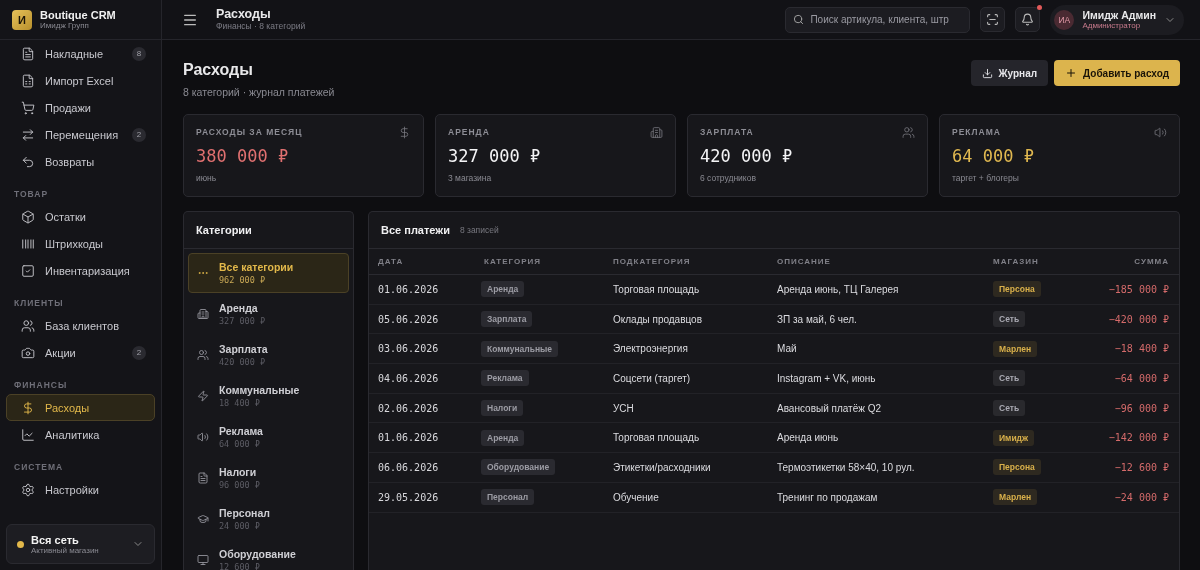 This screenshot has width=1200, height=570. I want to click on table-cell-text: Обучение, so click(636, 497).